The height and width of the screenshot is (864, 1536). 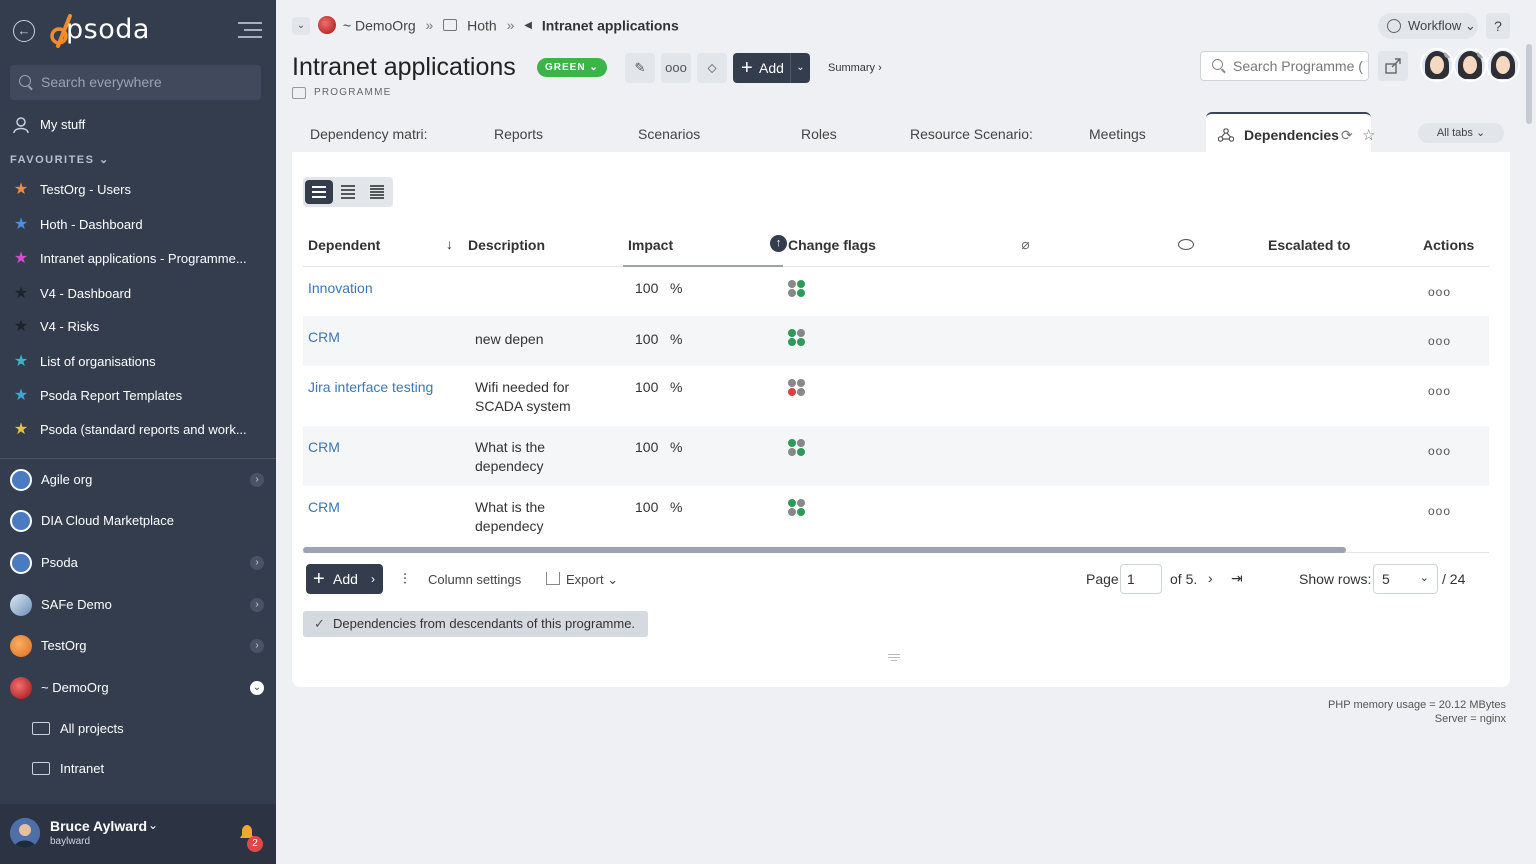 What do you see at coordinates (1347, 135) in the screenshot?
I see `refresh-icon: ⟳` at bounding box center [1347, 135].